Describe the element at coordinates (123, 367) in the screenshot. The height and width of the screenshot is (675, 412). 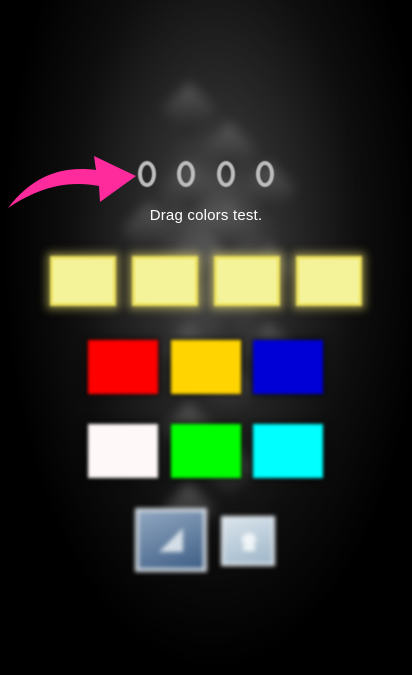
I see `red-swatch` at that location.